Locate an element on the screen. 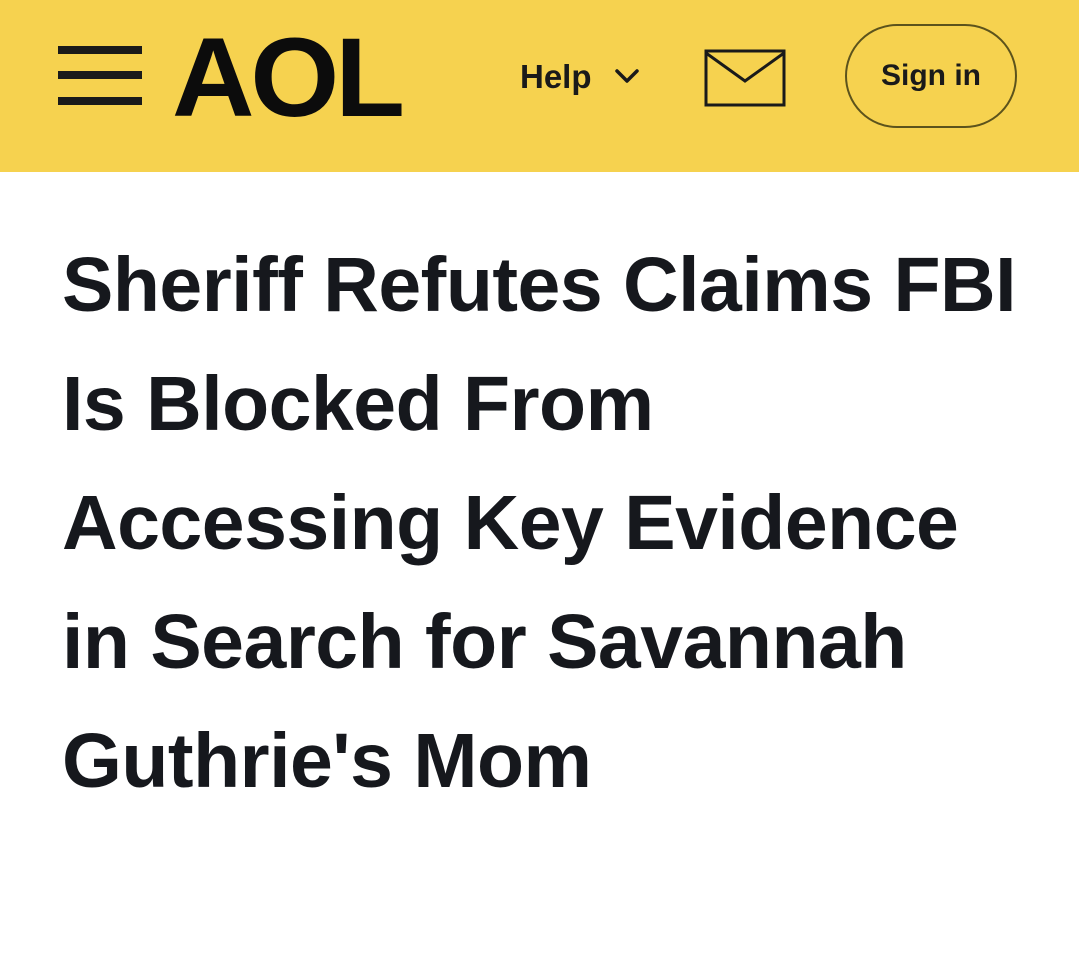 This screenshot has height=962, width=1079. hamburger-menu-icon is located at coordinates (100, 77).